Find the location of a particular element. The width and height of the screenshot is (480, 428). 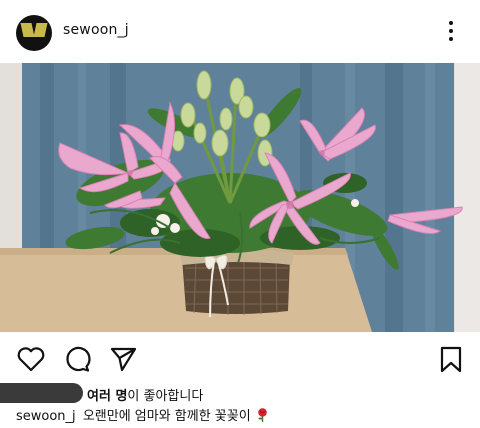

heart-icon is located at coordinates (31, 359).